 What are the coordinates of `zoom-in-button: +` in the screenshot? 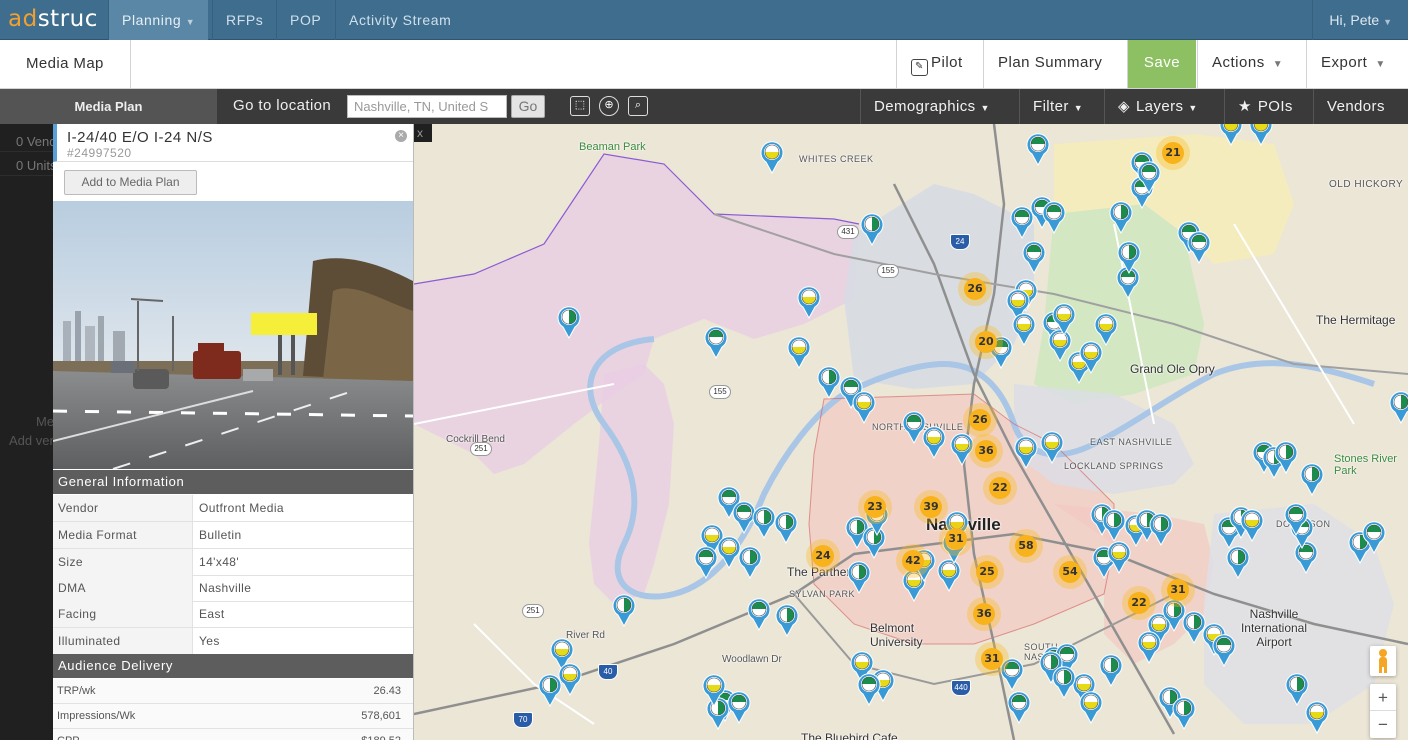 It's located at (1383, 697).